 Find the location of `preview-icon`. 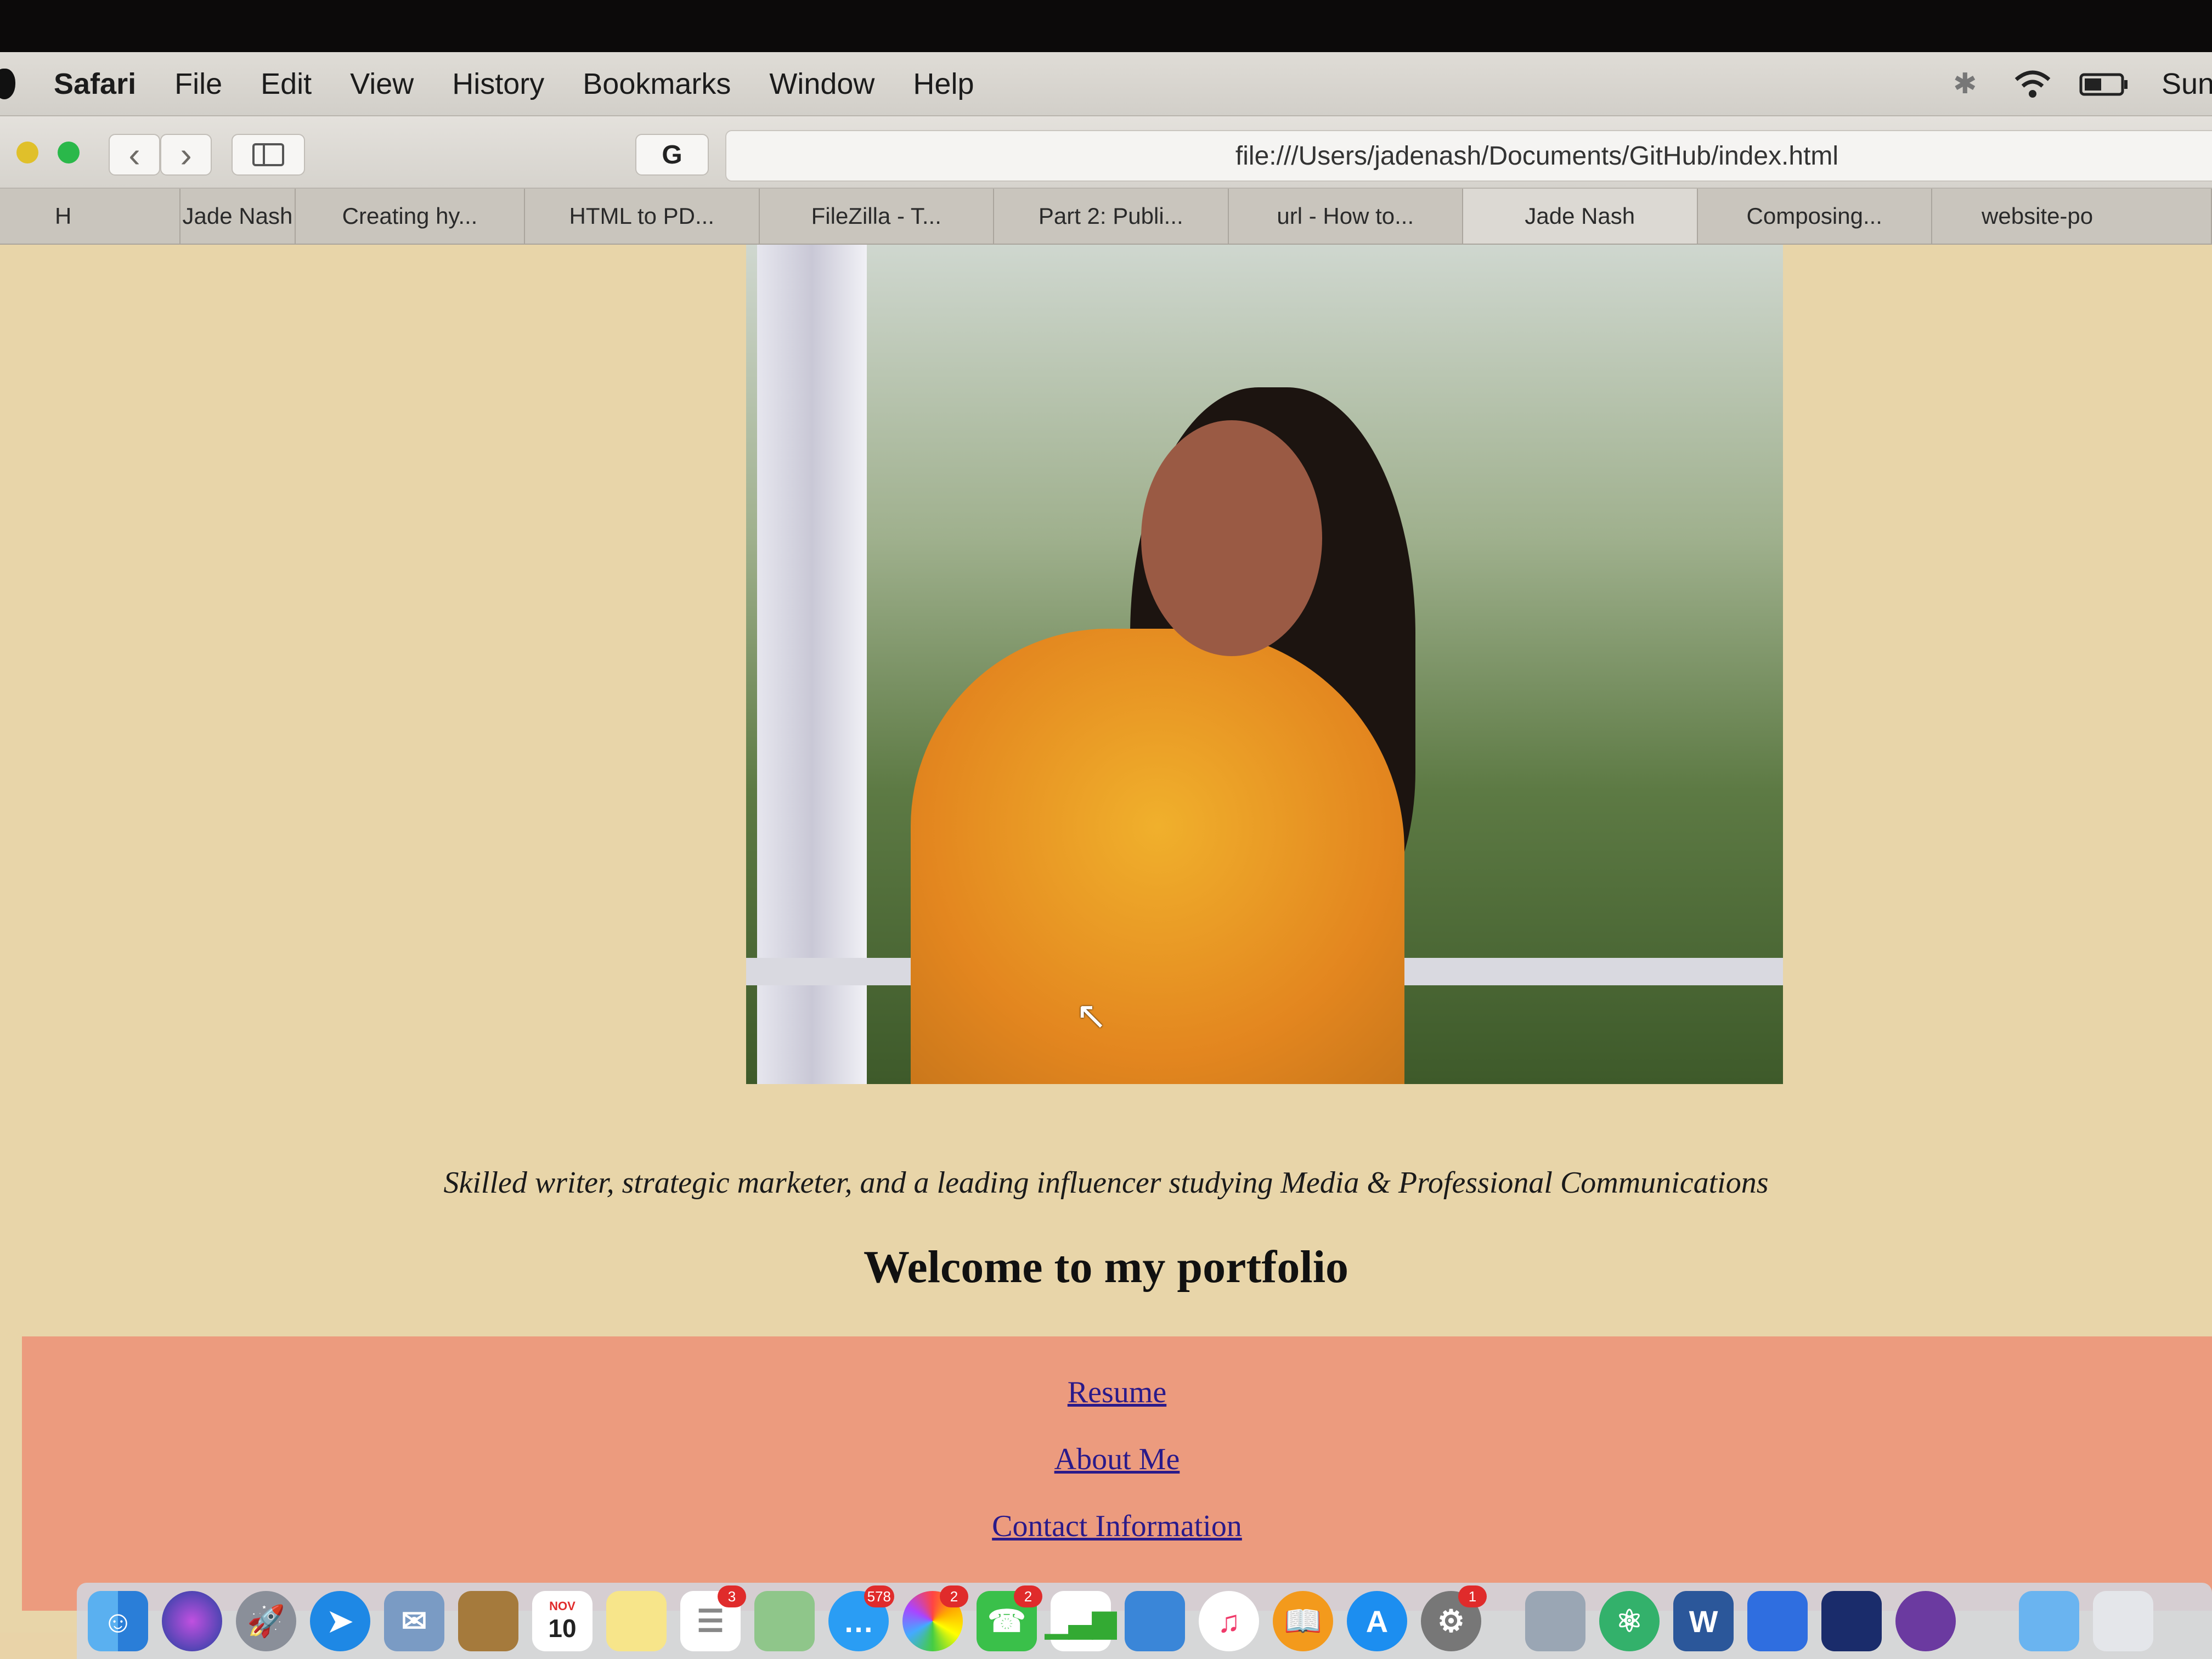

preview-icon is located at coordinates (1555, 1621).